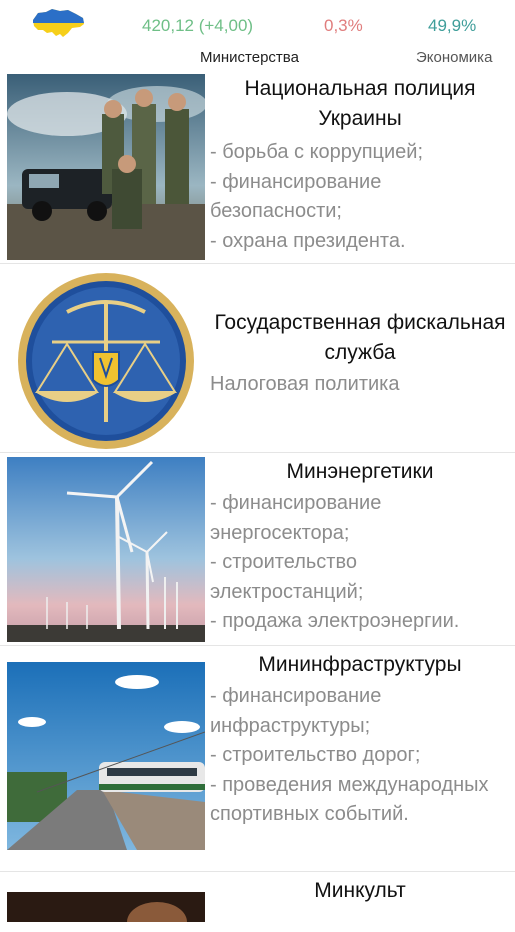 This screenshot has height=932, width=515. Describe the element at coordinates (106, 756) in the screenshot. I see `highway-train-photo` at that location.